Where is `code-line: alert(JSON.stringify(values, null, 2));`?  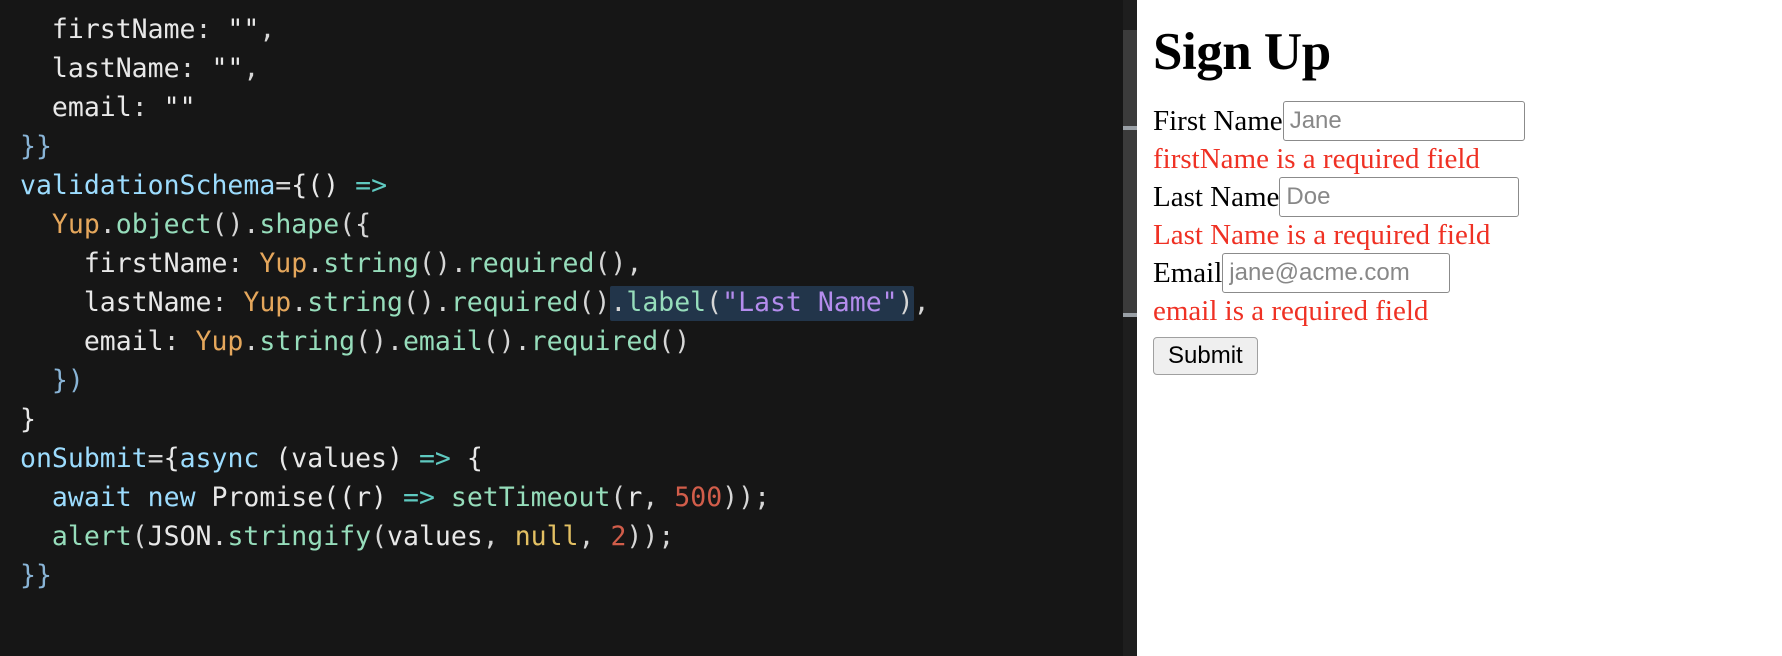 code-line: alert(JSON.stringify(values, null, 2)); is located at coordinates (363, 536).